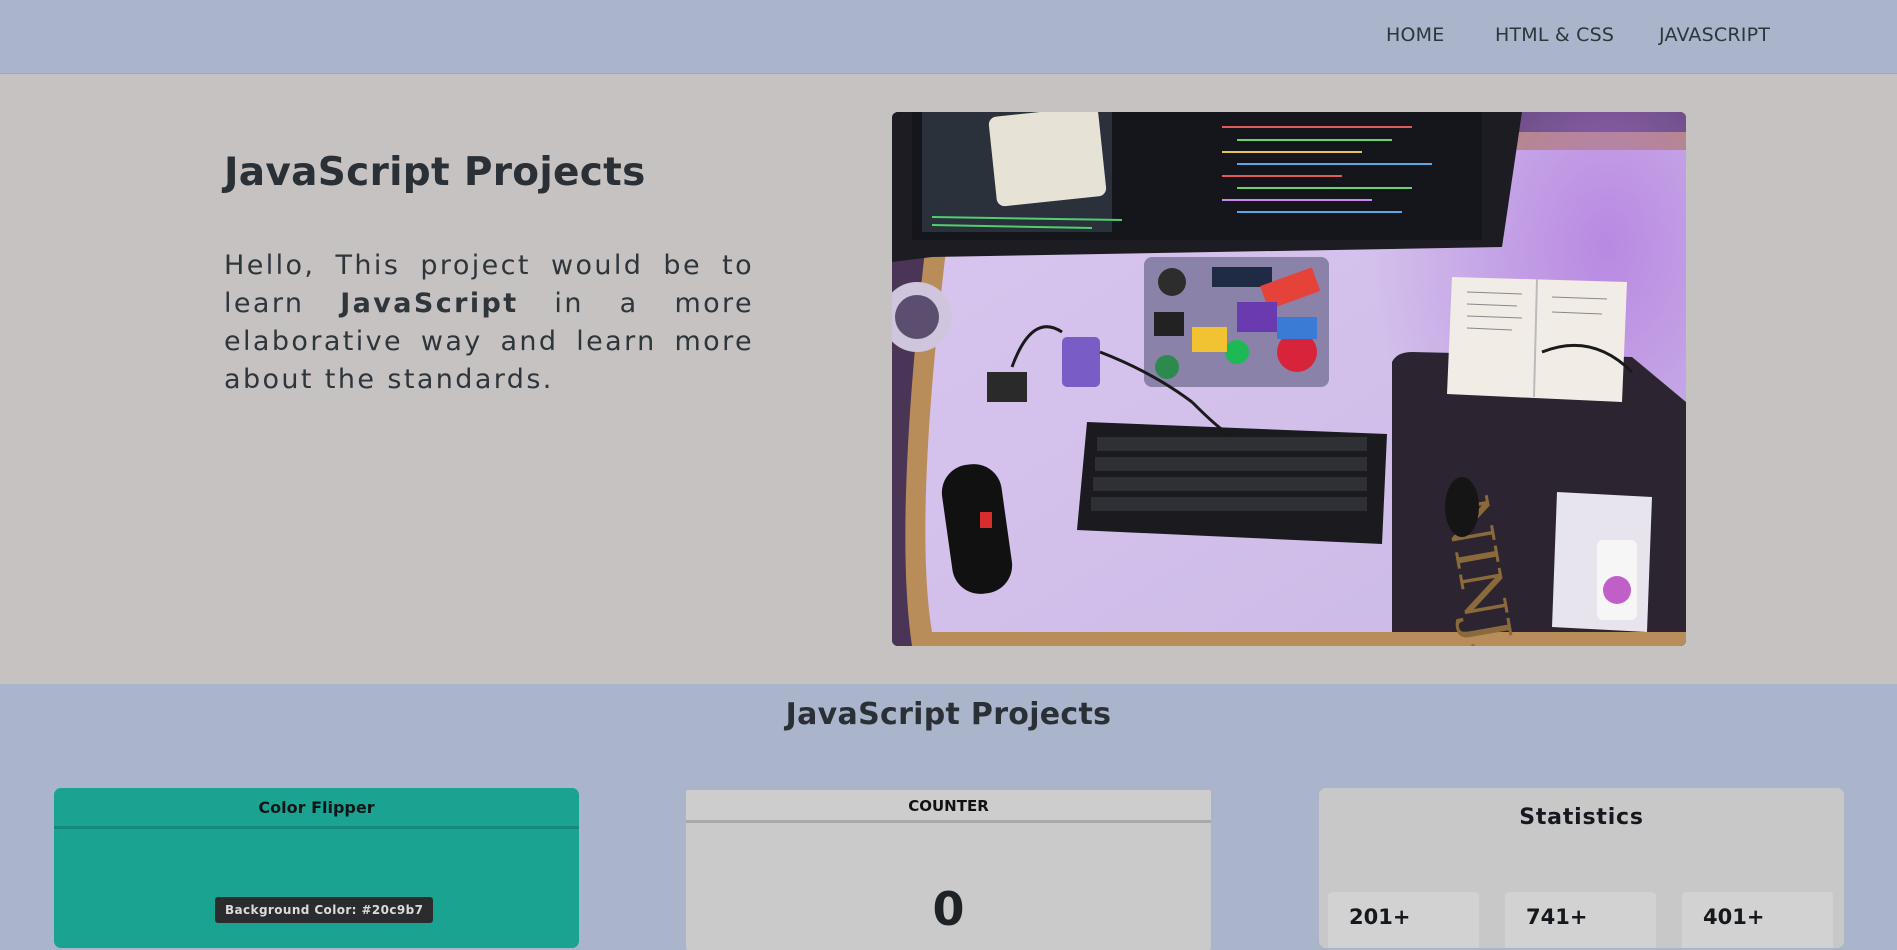 The width and height of the screenshot is (1897, 950). Describe the element at coordinates (1554, 35) in the screenshot. I see `nav-link-html-css: HTML & CSS` at that location.